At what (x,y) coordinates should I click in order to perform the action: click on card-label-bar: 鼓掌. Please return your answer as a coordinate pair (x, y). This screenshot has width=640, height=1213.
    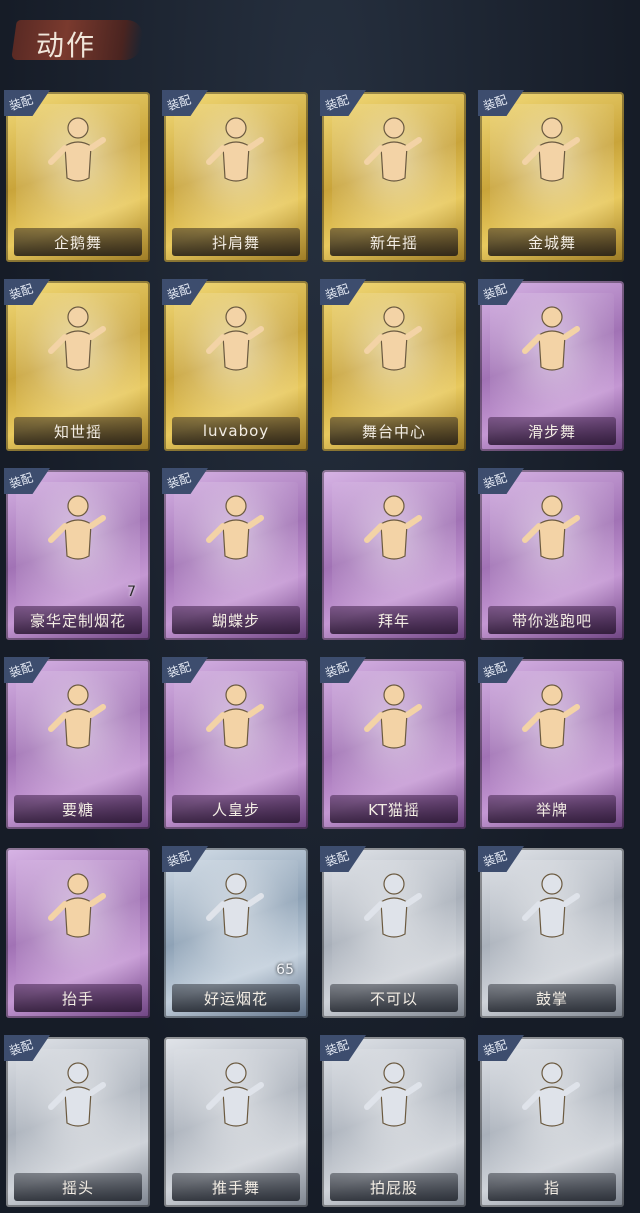
    Looking at the image, I should click on (552, 998).